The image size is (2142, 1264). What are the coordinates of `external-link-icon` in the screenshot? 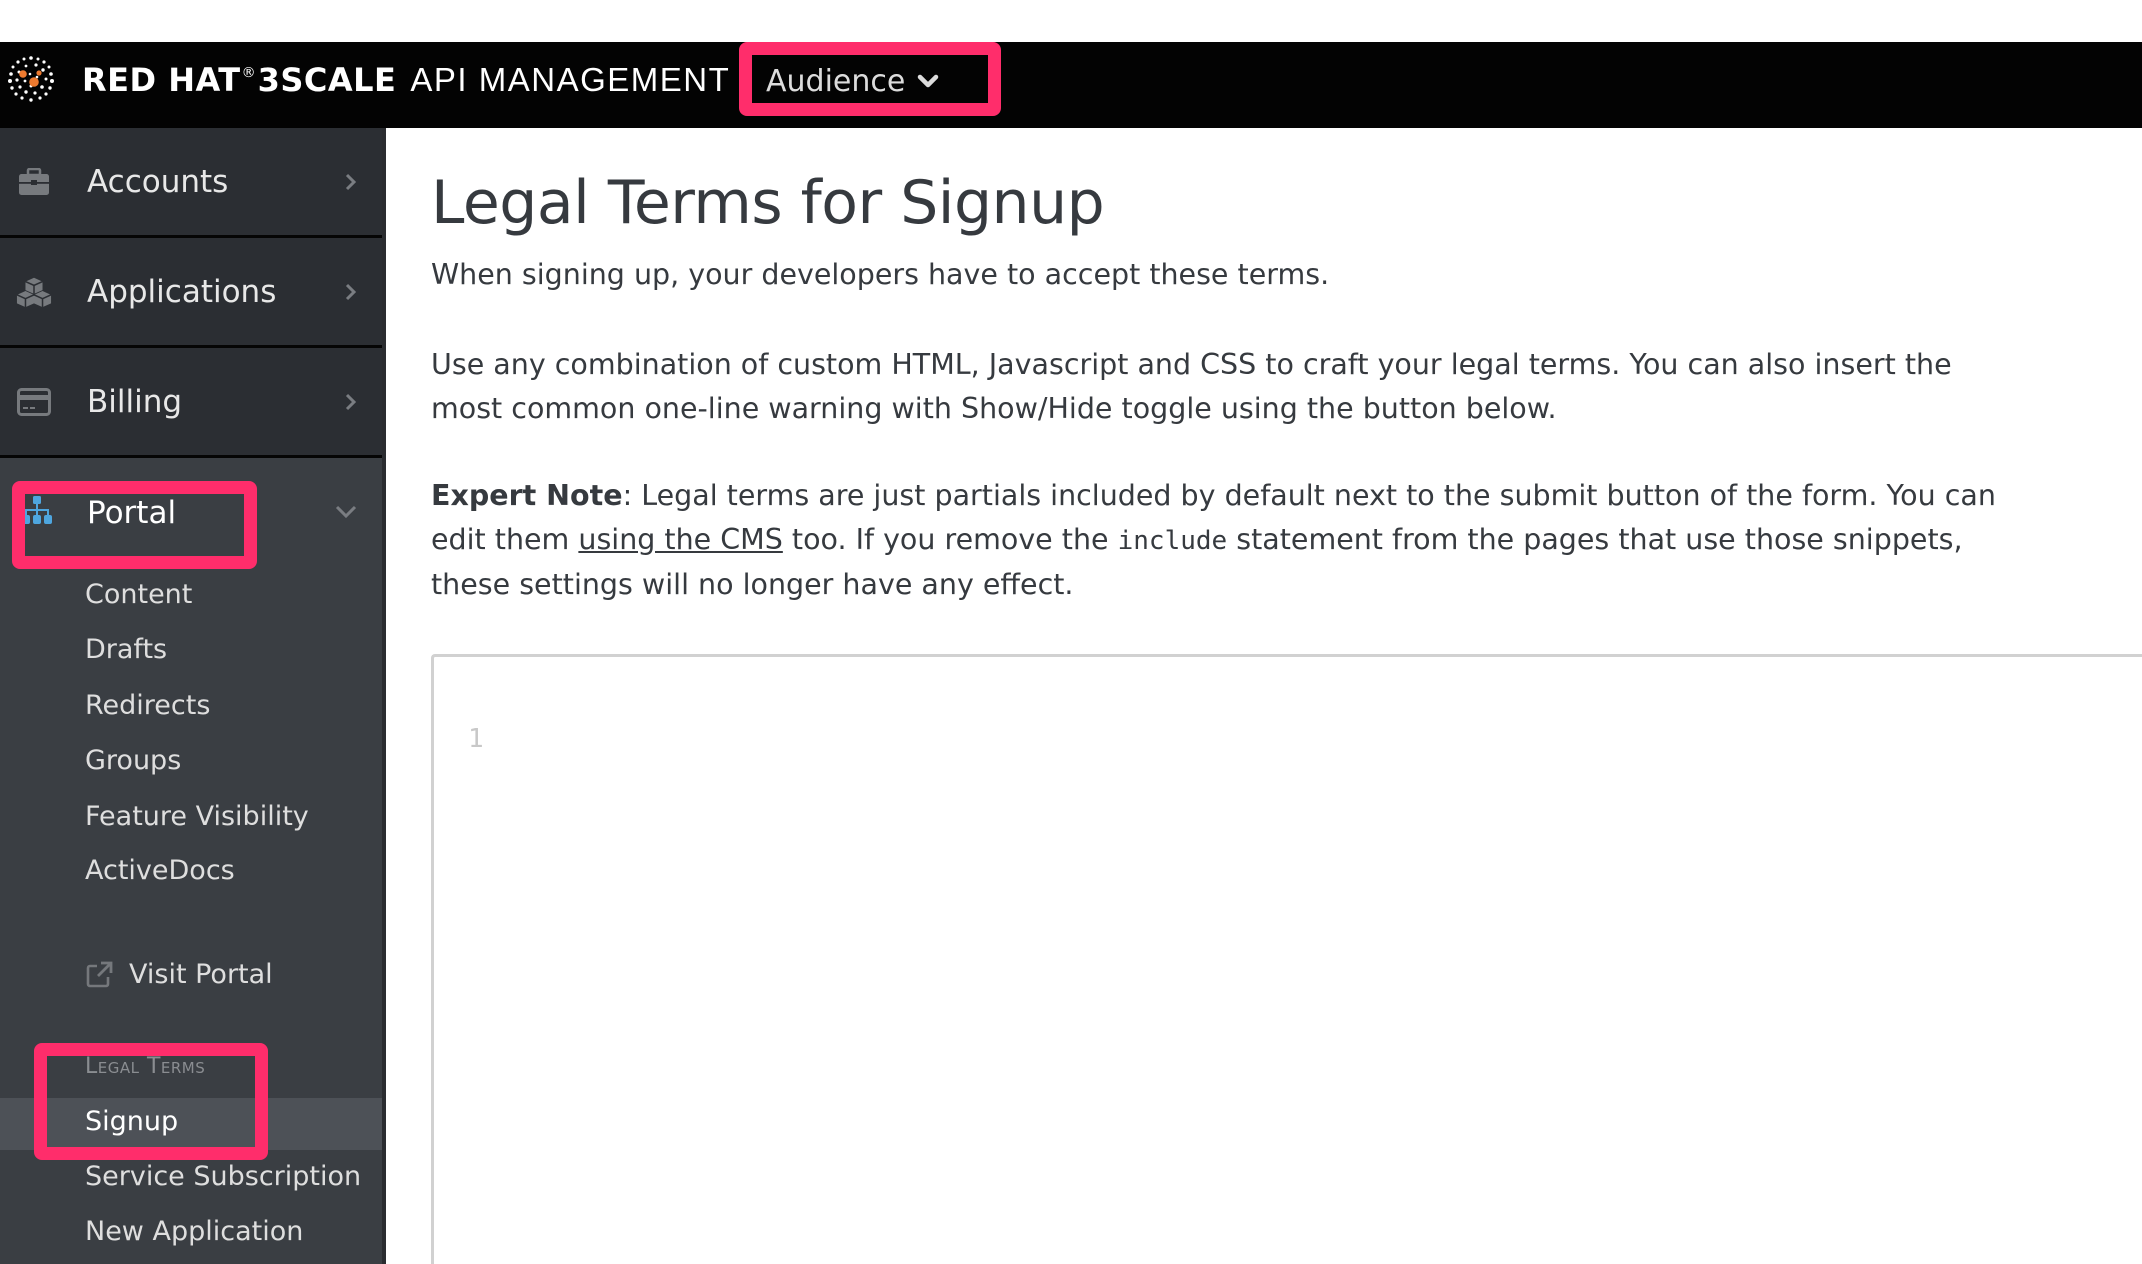 It's located at (99, 974).